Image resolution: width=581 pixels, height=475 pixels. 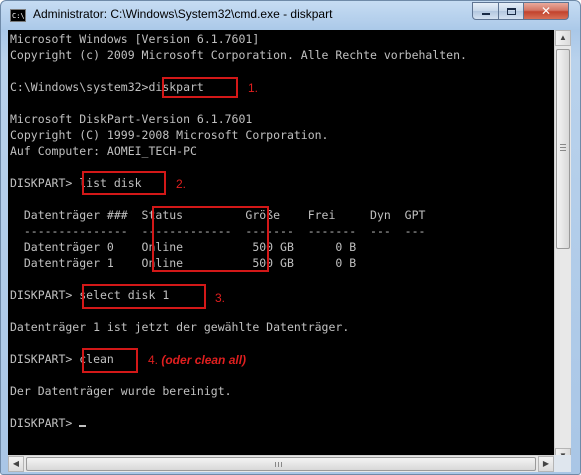 What do you see at coordinates (135, 39) in the screenshot?
I see `console-line: Microsoft Windows [Version 6.1.7601]` at bounding box center [135, 39].